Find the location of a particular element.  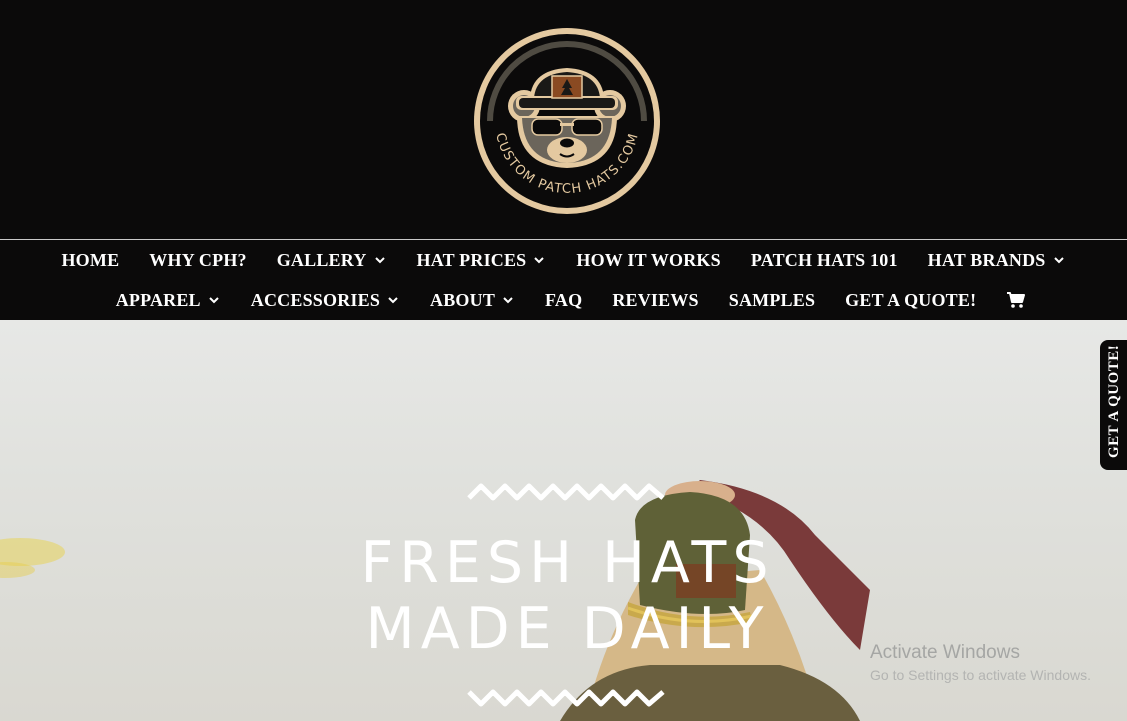

nav-item-apparel: APPAREL is located at coordinates (168, 300).